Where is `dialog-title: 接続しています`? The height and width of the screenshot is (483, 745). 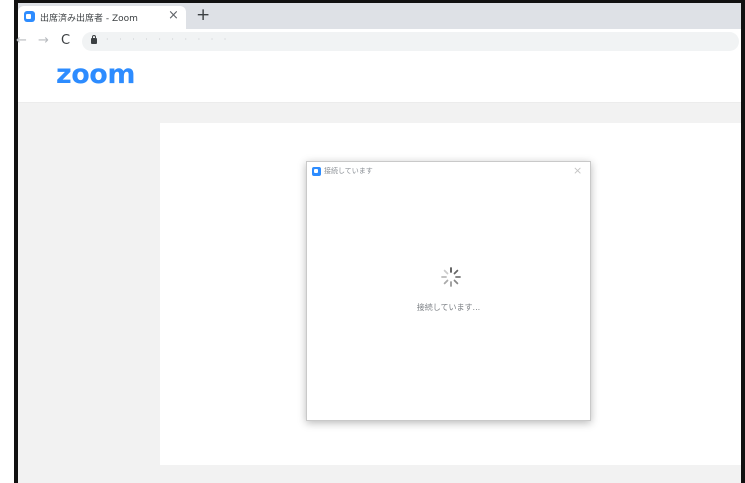 dialog-title: 接続しています is located at coordinates (348, 171).